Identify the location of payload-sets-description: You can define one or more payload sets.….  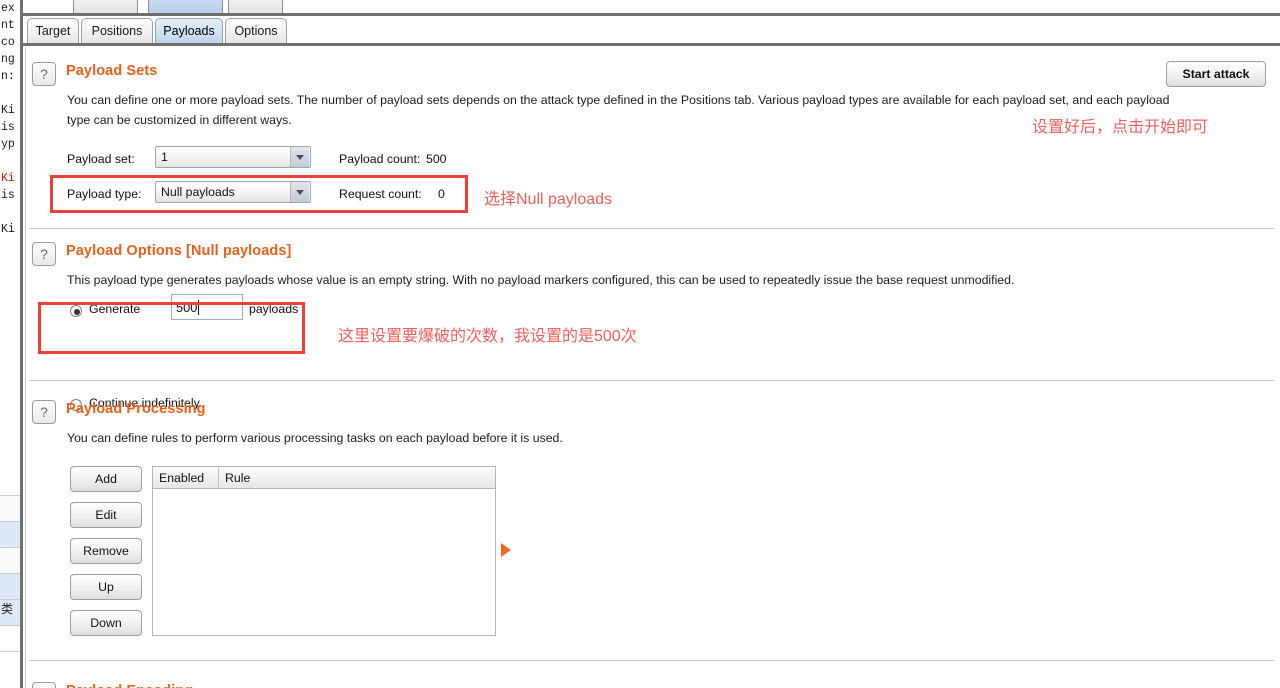
(618, 110).